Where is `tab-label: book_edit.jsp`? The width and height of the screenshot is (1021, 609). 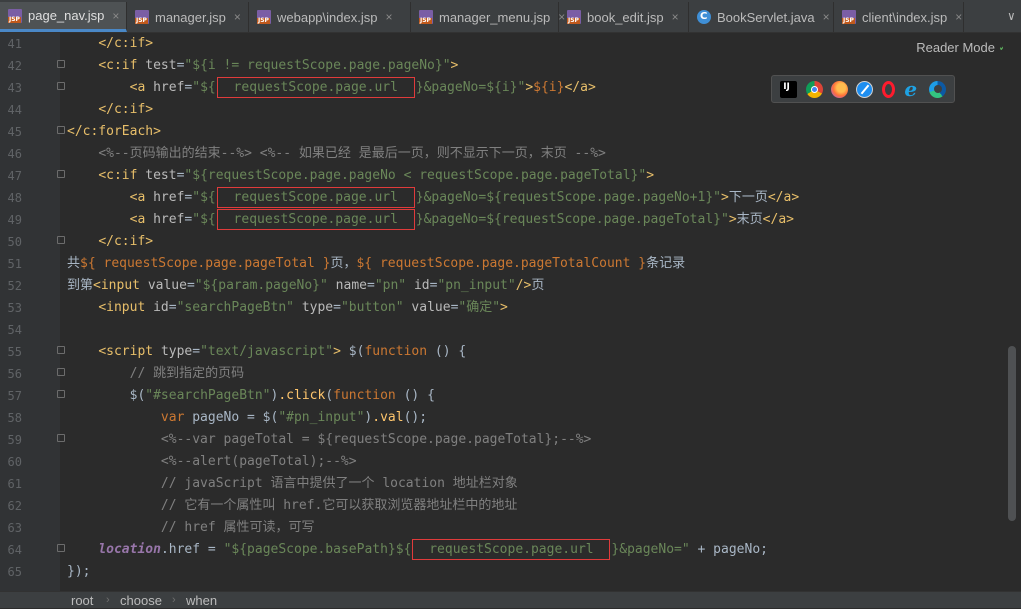
tab-label: book_edit.jsp is located at coordinates (625, 17).